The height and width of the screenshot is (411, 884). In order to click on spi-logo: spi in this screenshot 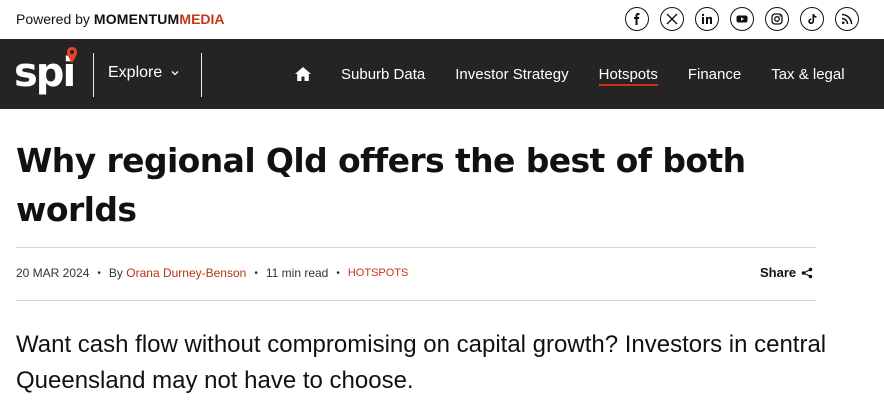, I will do `click(47, 73)`.